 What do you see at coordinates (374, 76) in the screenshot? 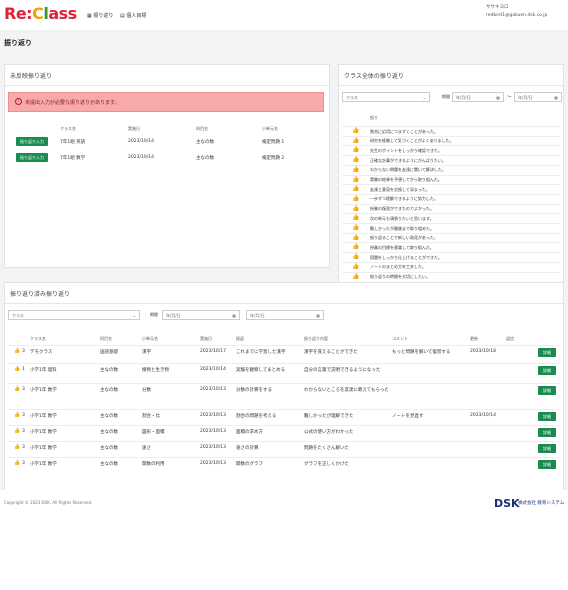
I see `class-reflection-title: クラス全体の振り返り` at bounding box center [374, 76].